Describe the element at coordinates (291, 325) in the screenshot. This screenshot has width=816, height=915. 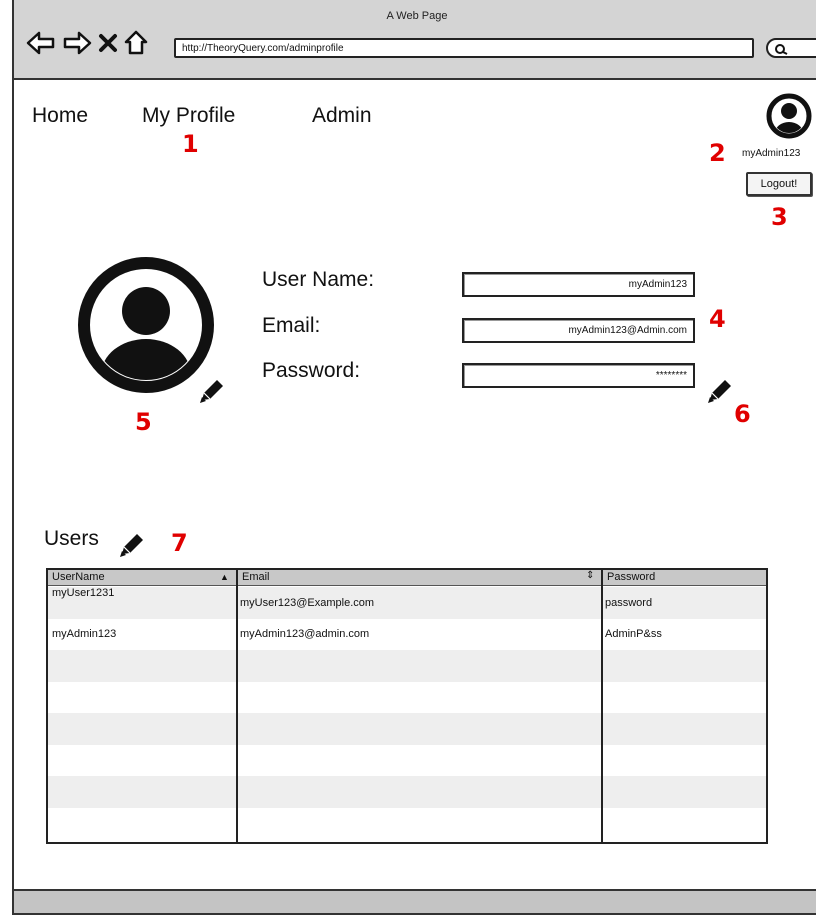
I see `email-label: Email:` at that location.